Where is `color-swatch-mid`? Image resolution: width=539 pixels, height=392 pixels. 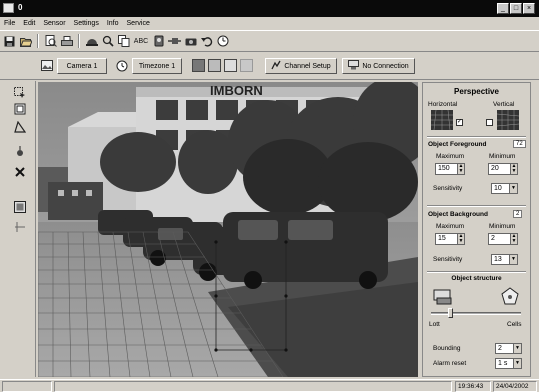
color-swatch-mid is located at coordinates (214, 65).